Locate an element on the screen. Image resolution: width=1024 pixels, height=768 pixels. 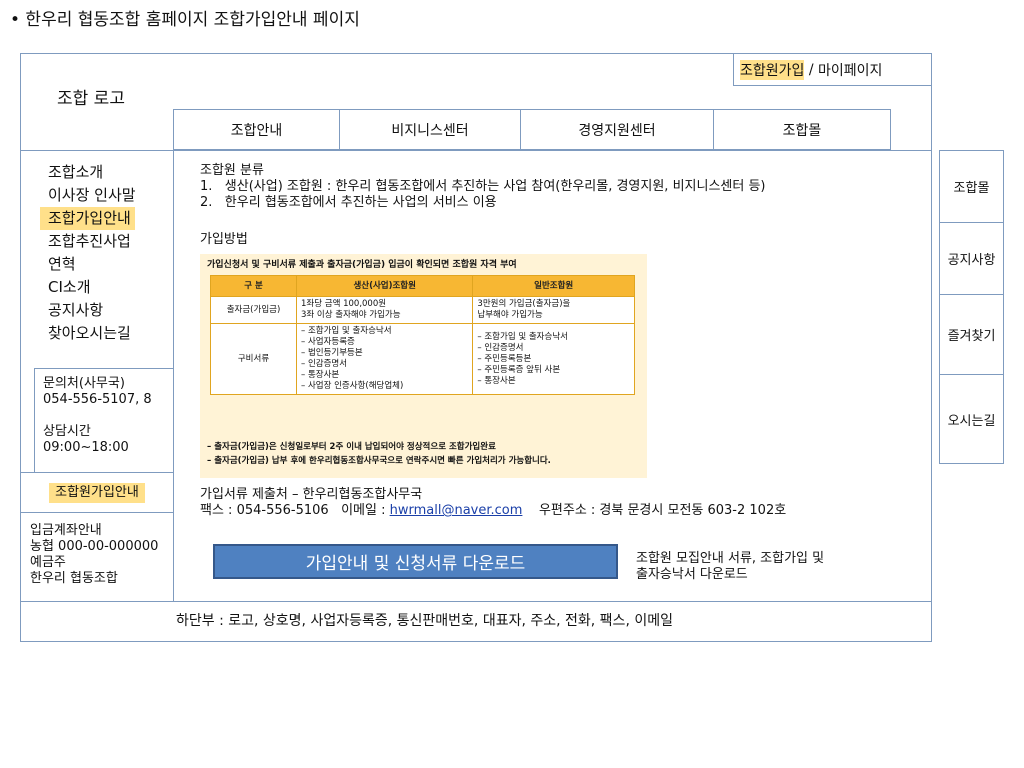
docs-production-line-1: – 조합가입 및 출자승낙서 is located at coordinates (346, 331).